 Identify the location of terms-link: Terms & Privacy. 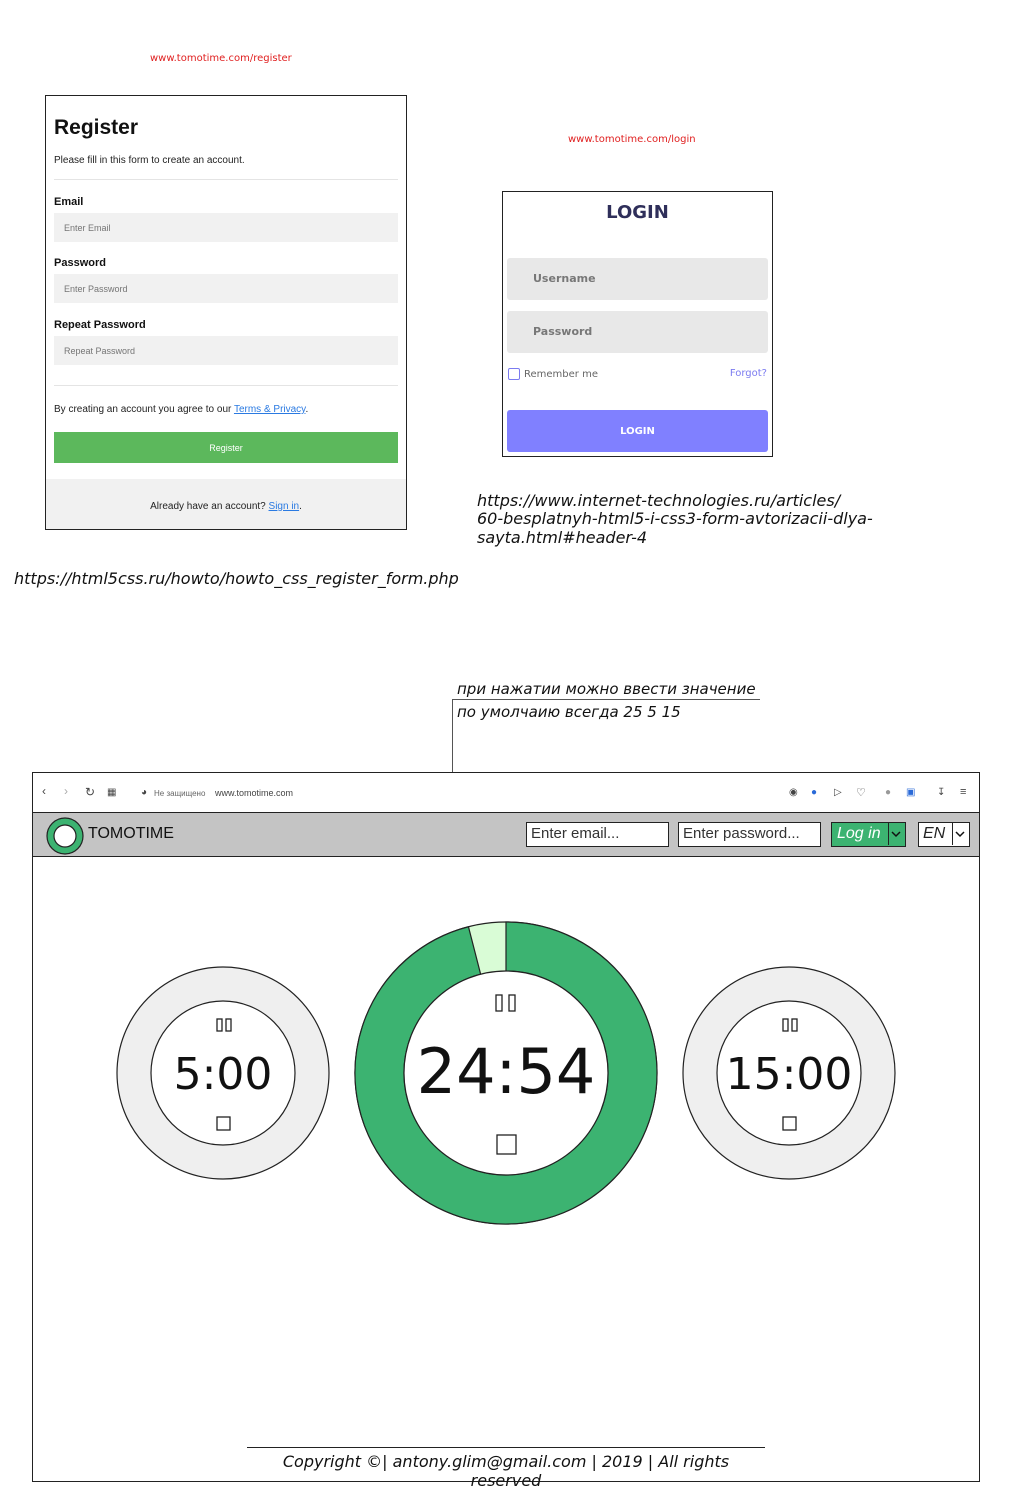
(270, 409).